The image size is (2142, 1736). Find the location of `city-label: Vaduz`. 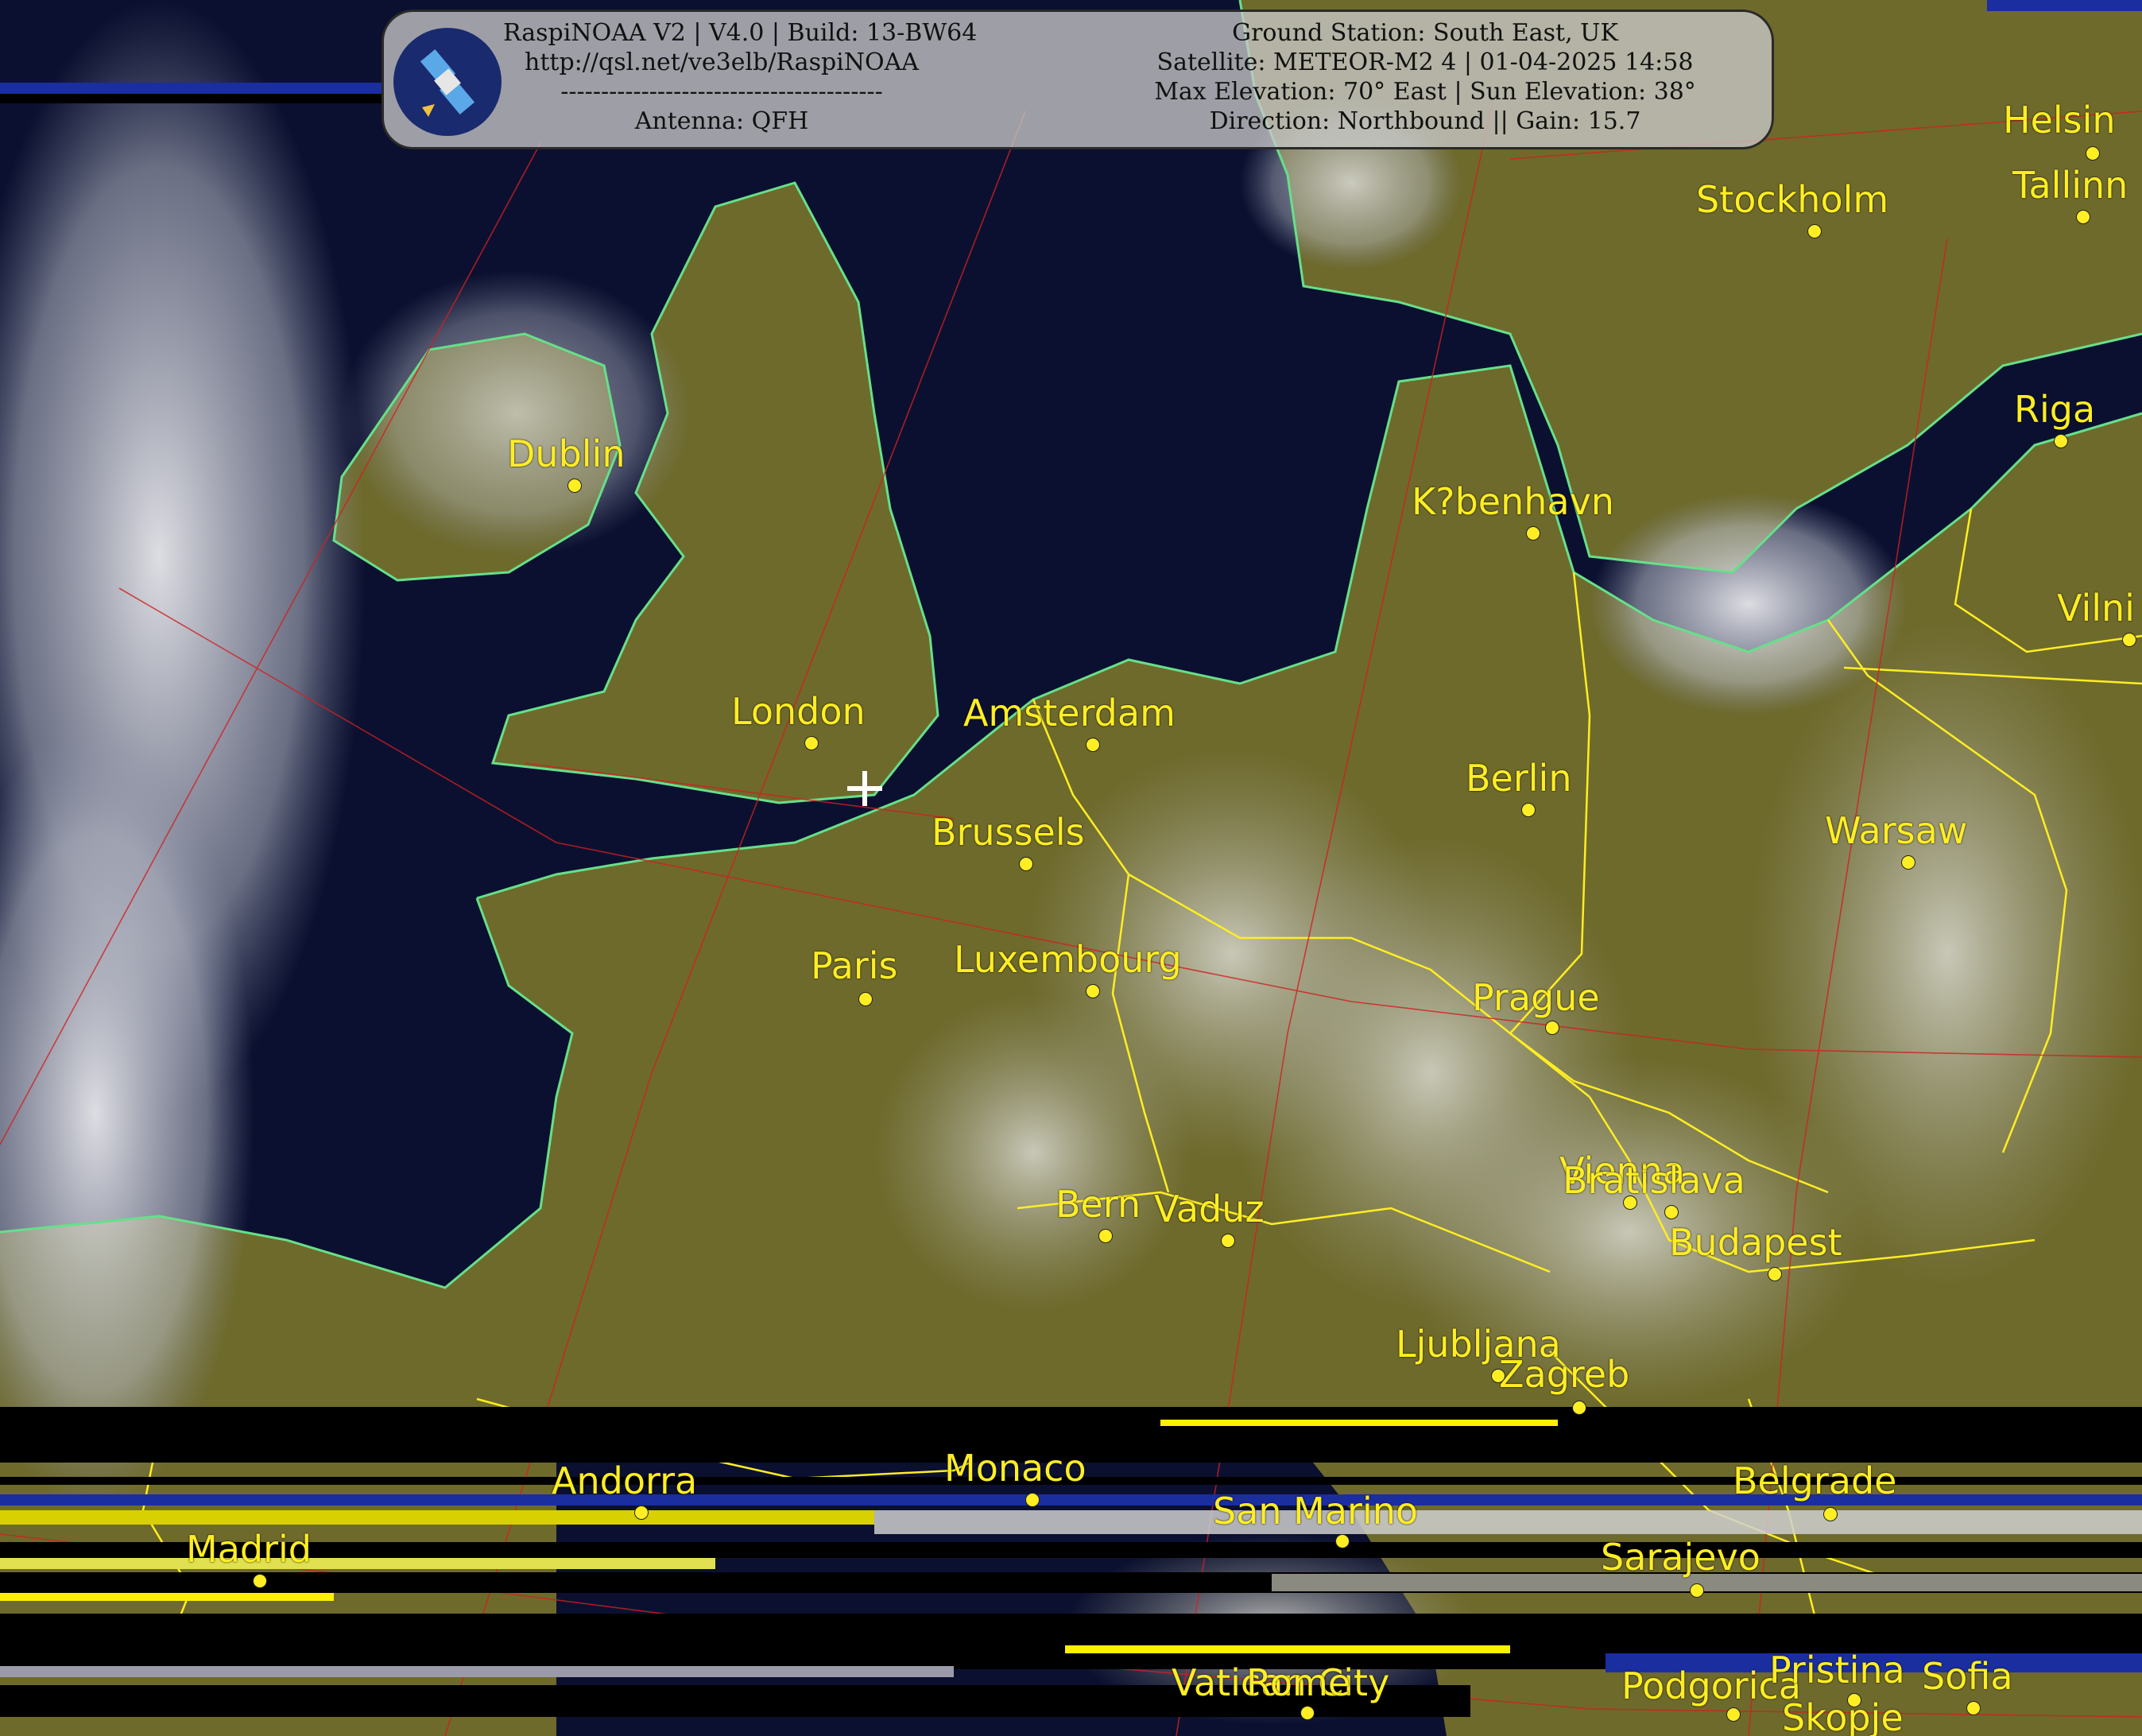

city-label: Vaduz is located at coordinates (1209, 1209).